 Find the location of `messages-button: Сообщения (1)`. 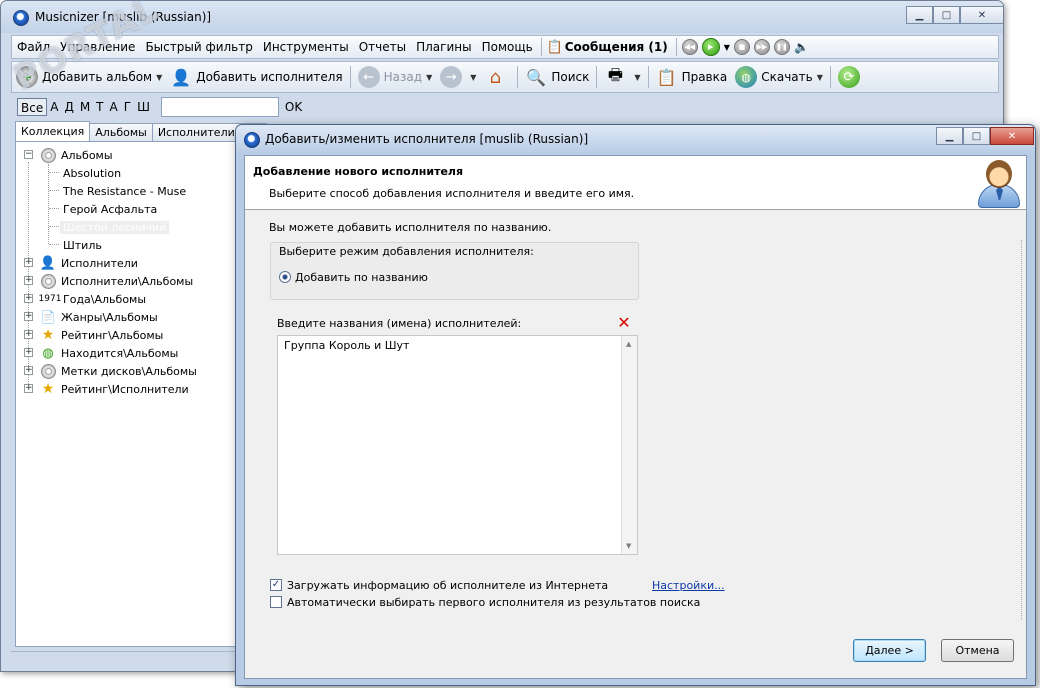

messages-button: Сообщения (1) is located at coordinates (619, 47).